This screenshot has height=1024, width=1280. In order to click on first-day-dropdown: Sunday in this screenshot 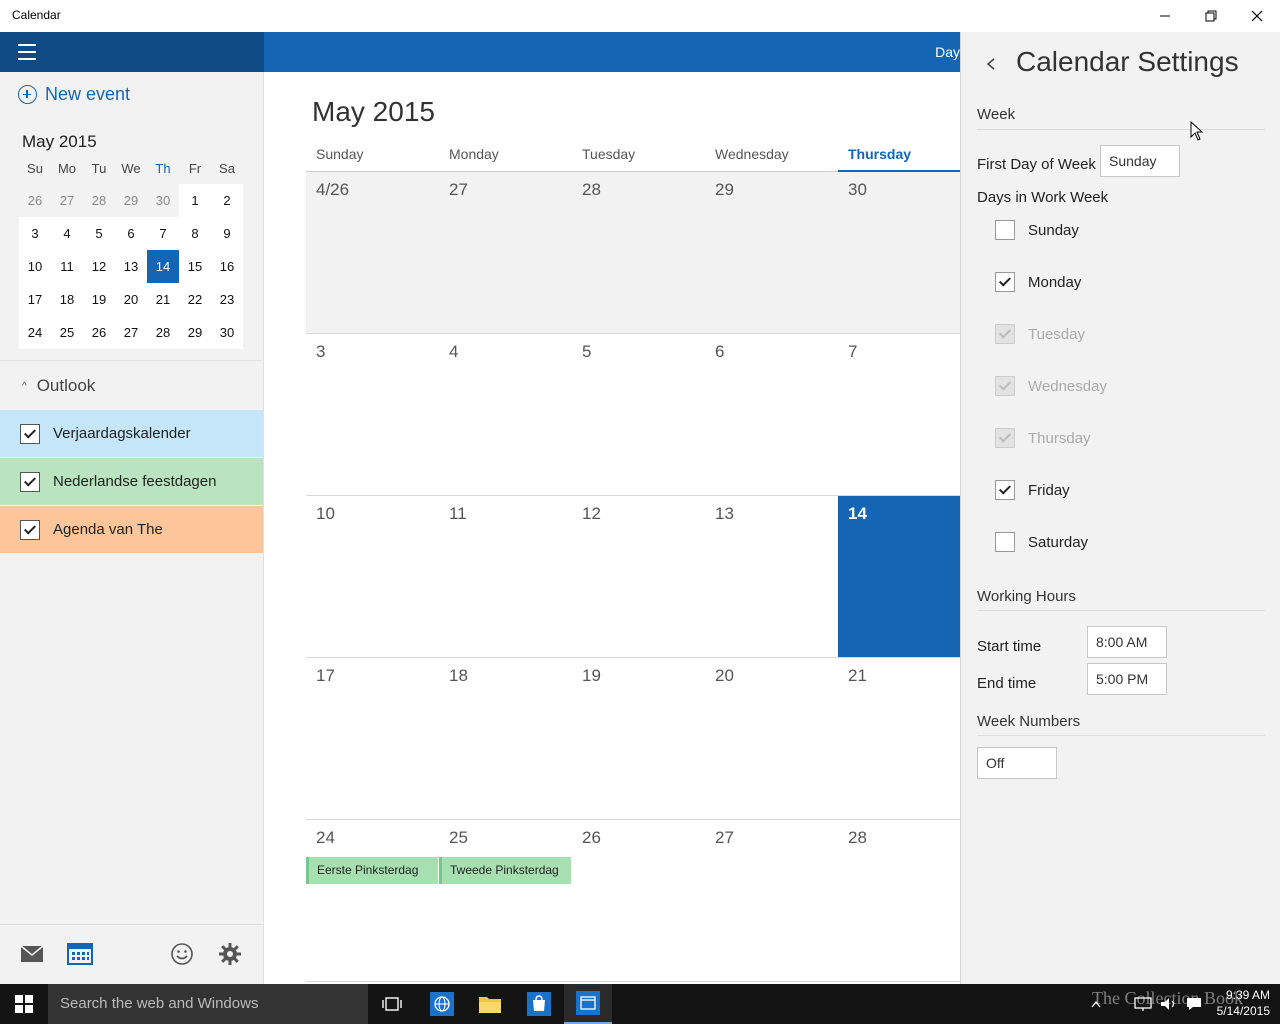, I will do `click(1140, 161)`.